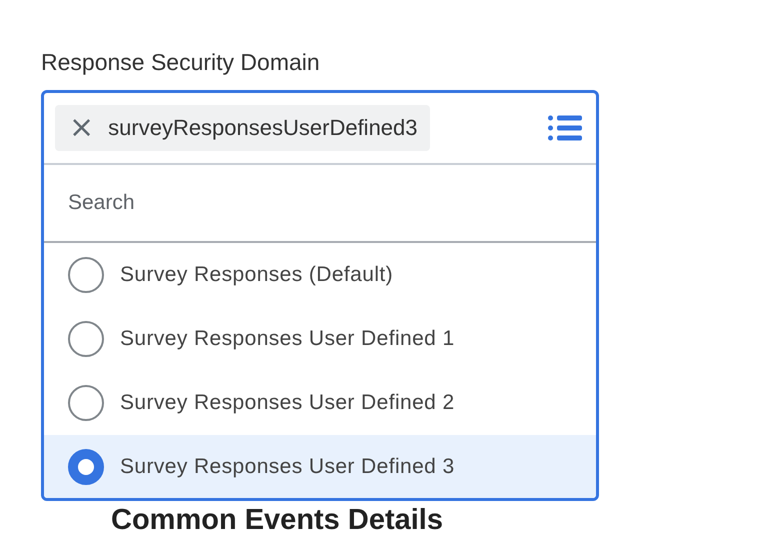  What do you see at coordinates (277, 520) in the screenshot?
I see `section-heading: Common Events Details` at bounding box center [277, 520].